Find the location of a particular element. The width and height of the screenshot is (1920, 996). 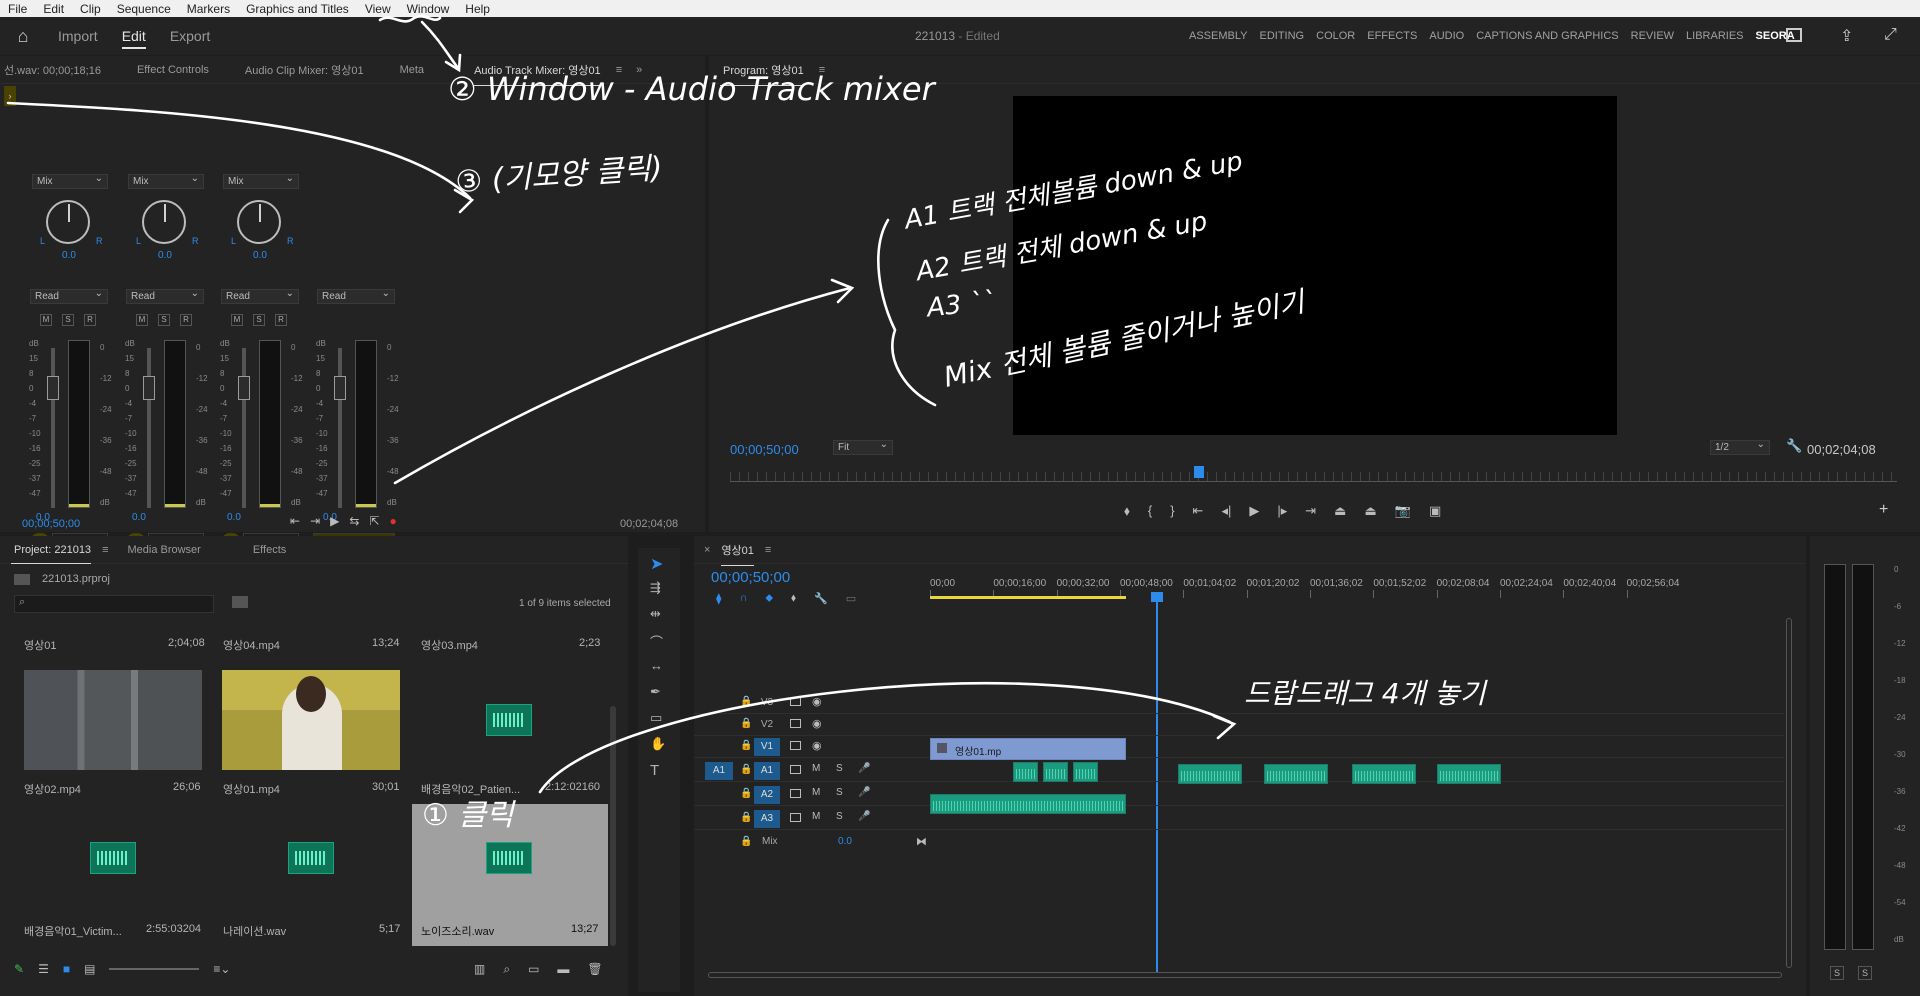

annotation-drag-note: 드랍드래그 4개 놓기 is located at coordinates (1365, 693).